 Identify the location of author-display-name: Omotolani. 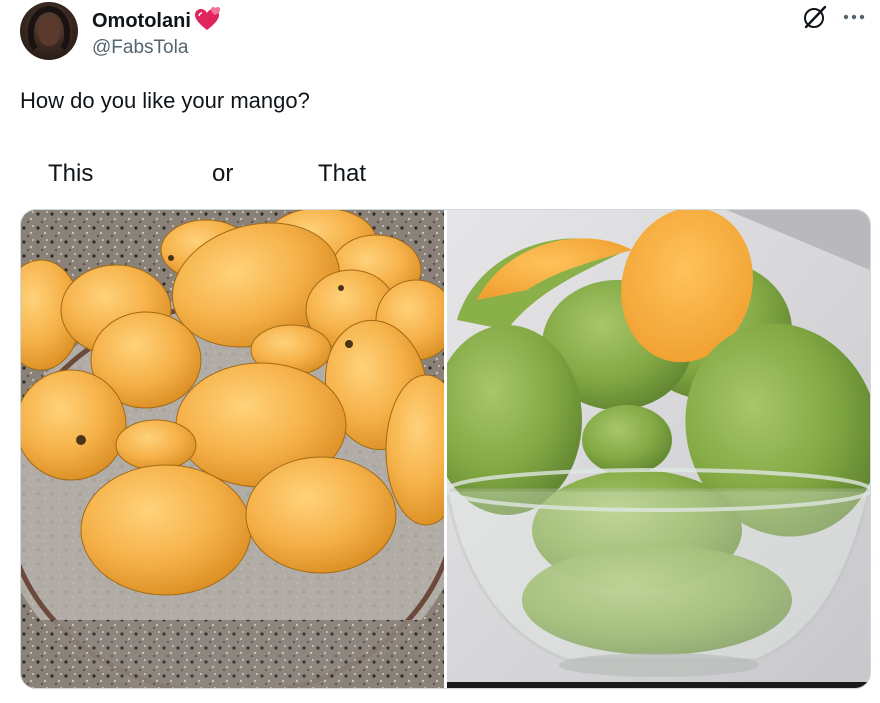
(141, 21).